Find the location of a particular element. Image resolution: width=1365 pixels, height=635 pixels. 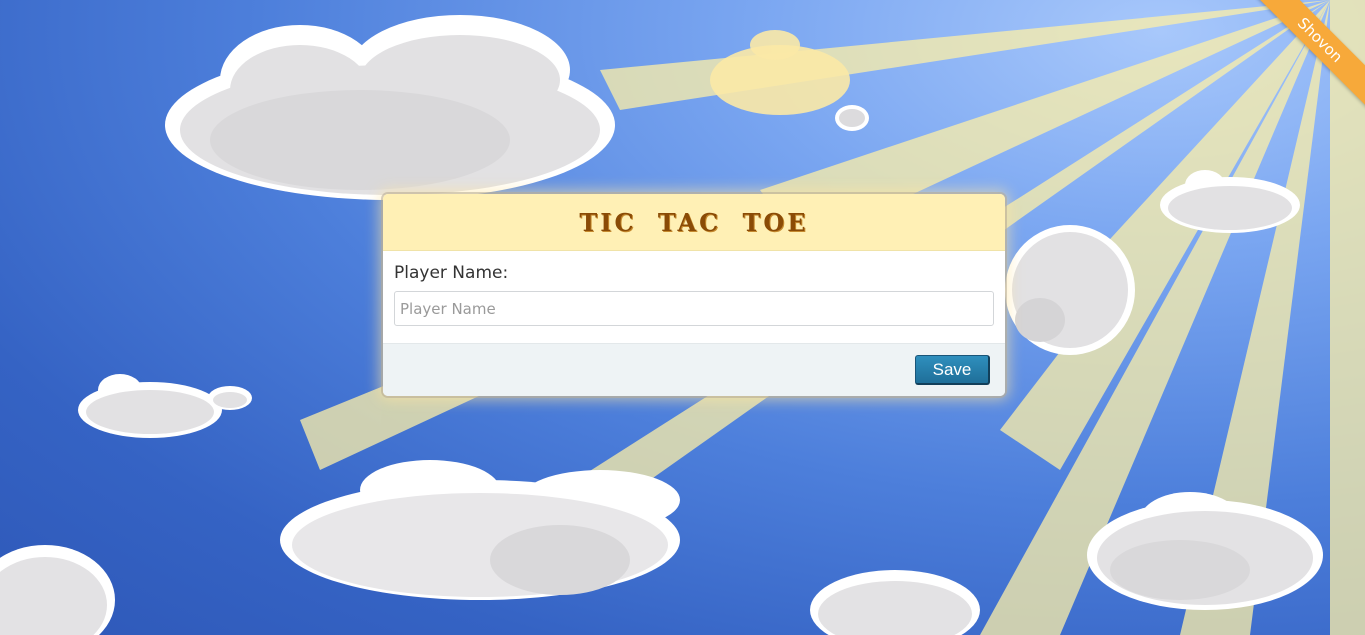

player-name-dialog: TIC TAC TOE Player Name: Save is located at coordinates (694, 295).